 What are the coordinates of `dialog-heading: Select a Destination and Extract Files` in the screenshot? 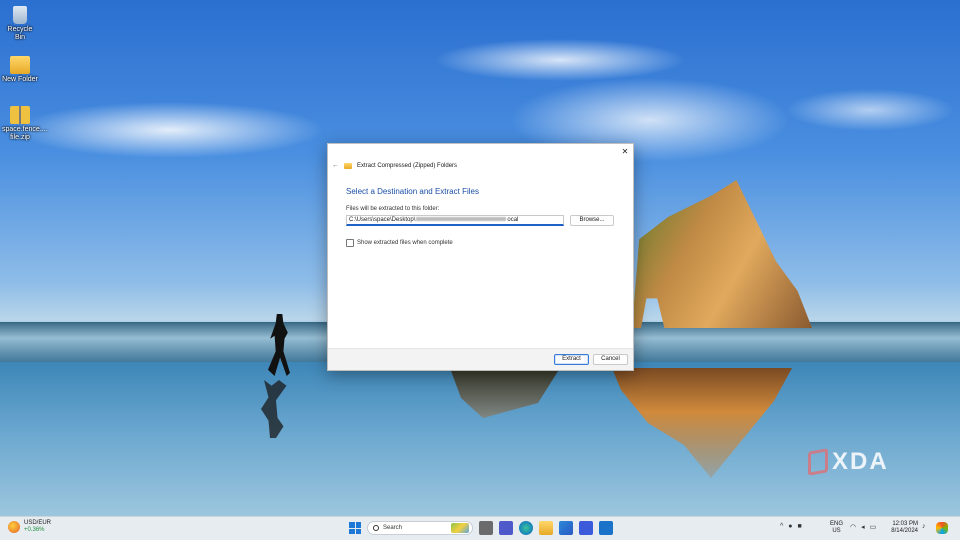 It's located at (412, 191).